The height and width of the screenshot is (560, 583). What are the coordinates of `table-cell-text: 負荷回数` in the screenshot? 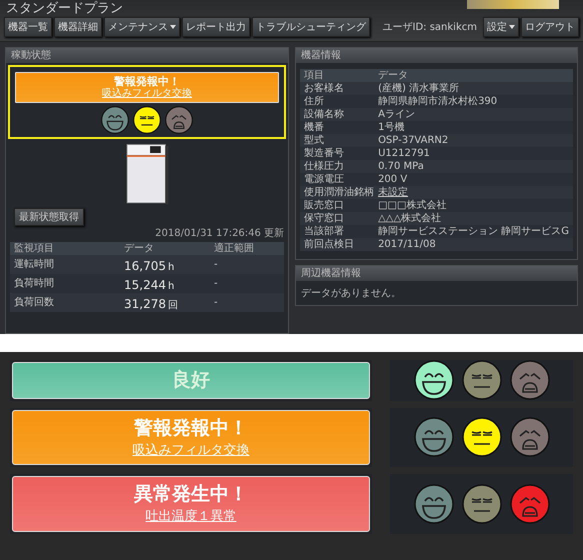 It's located at (34, 303).